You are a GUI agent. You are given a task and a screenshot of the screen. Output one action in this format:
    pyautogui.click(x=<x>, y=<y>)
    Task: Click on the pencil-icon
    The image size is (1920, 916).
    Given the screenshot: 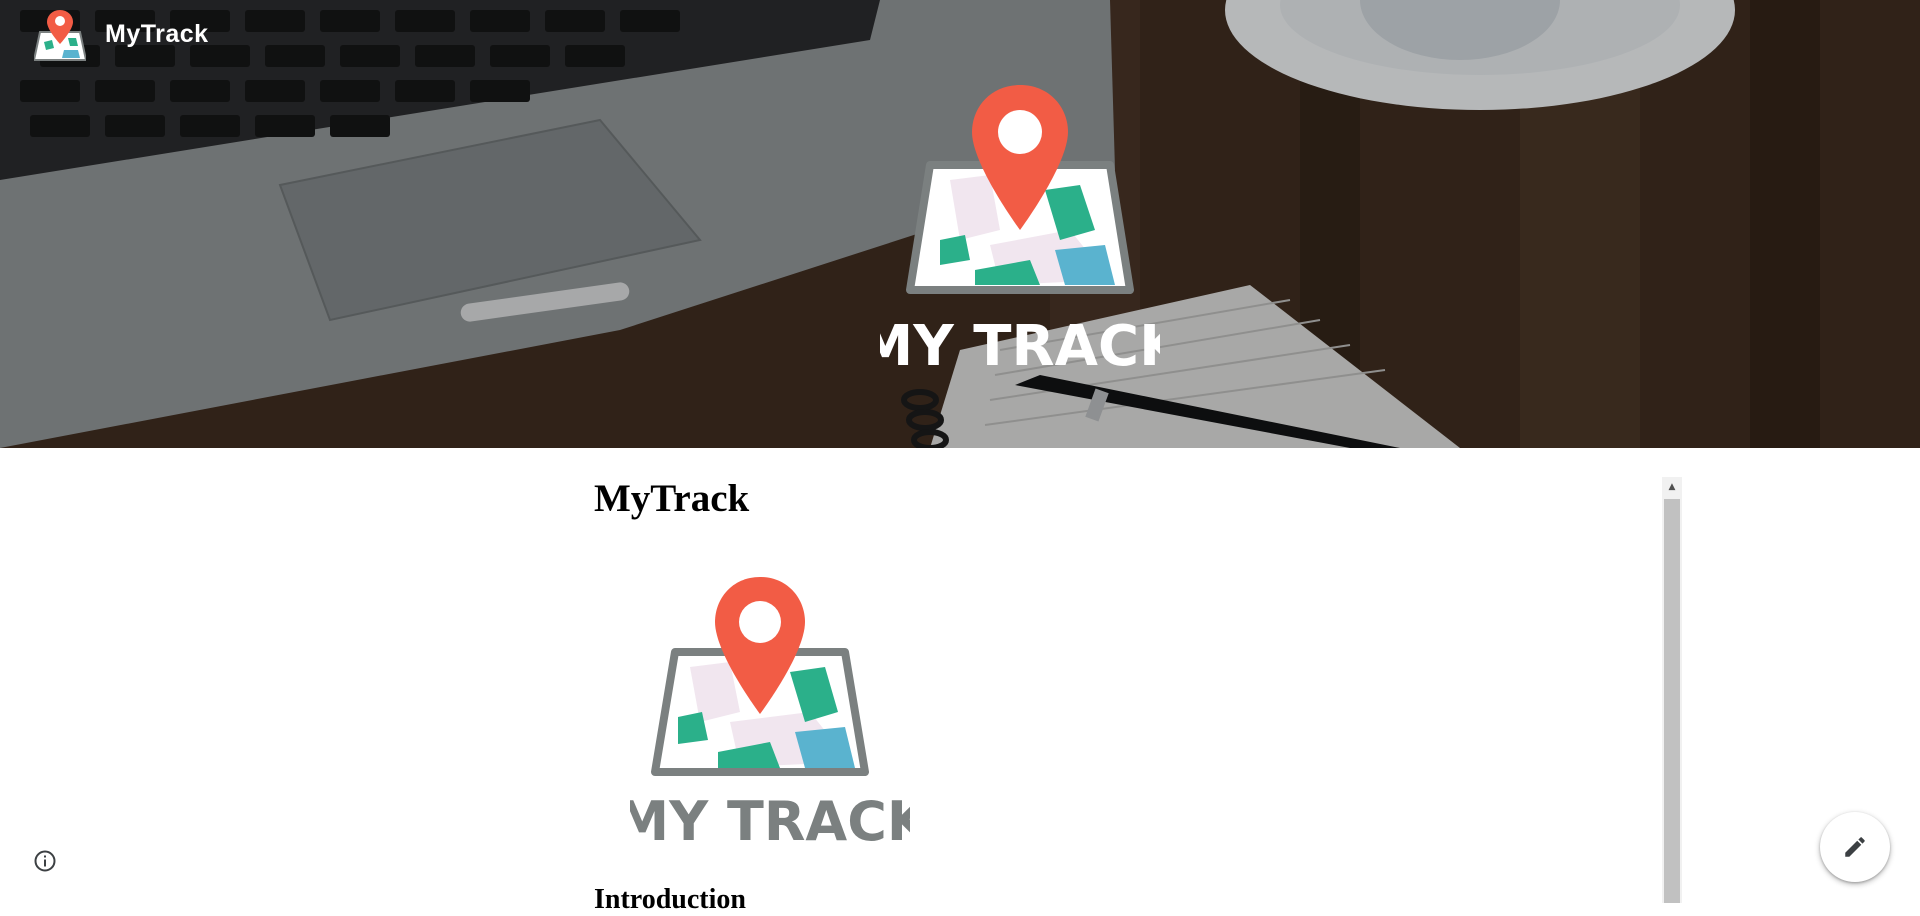 What is the action you would take?
    pyautogui.click(x=1855, y=847)
    